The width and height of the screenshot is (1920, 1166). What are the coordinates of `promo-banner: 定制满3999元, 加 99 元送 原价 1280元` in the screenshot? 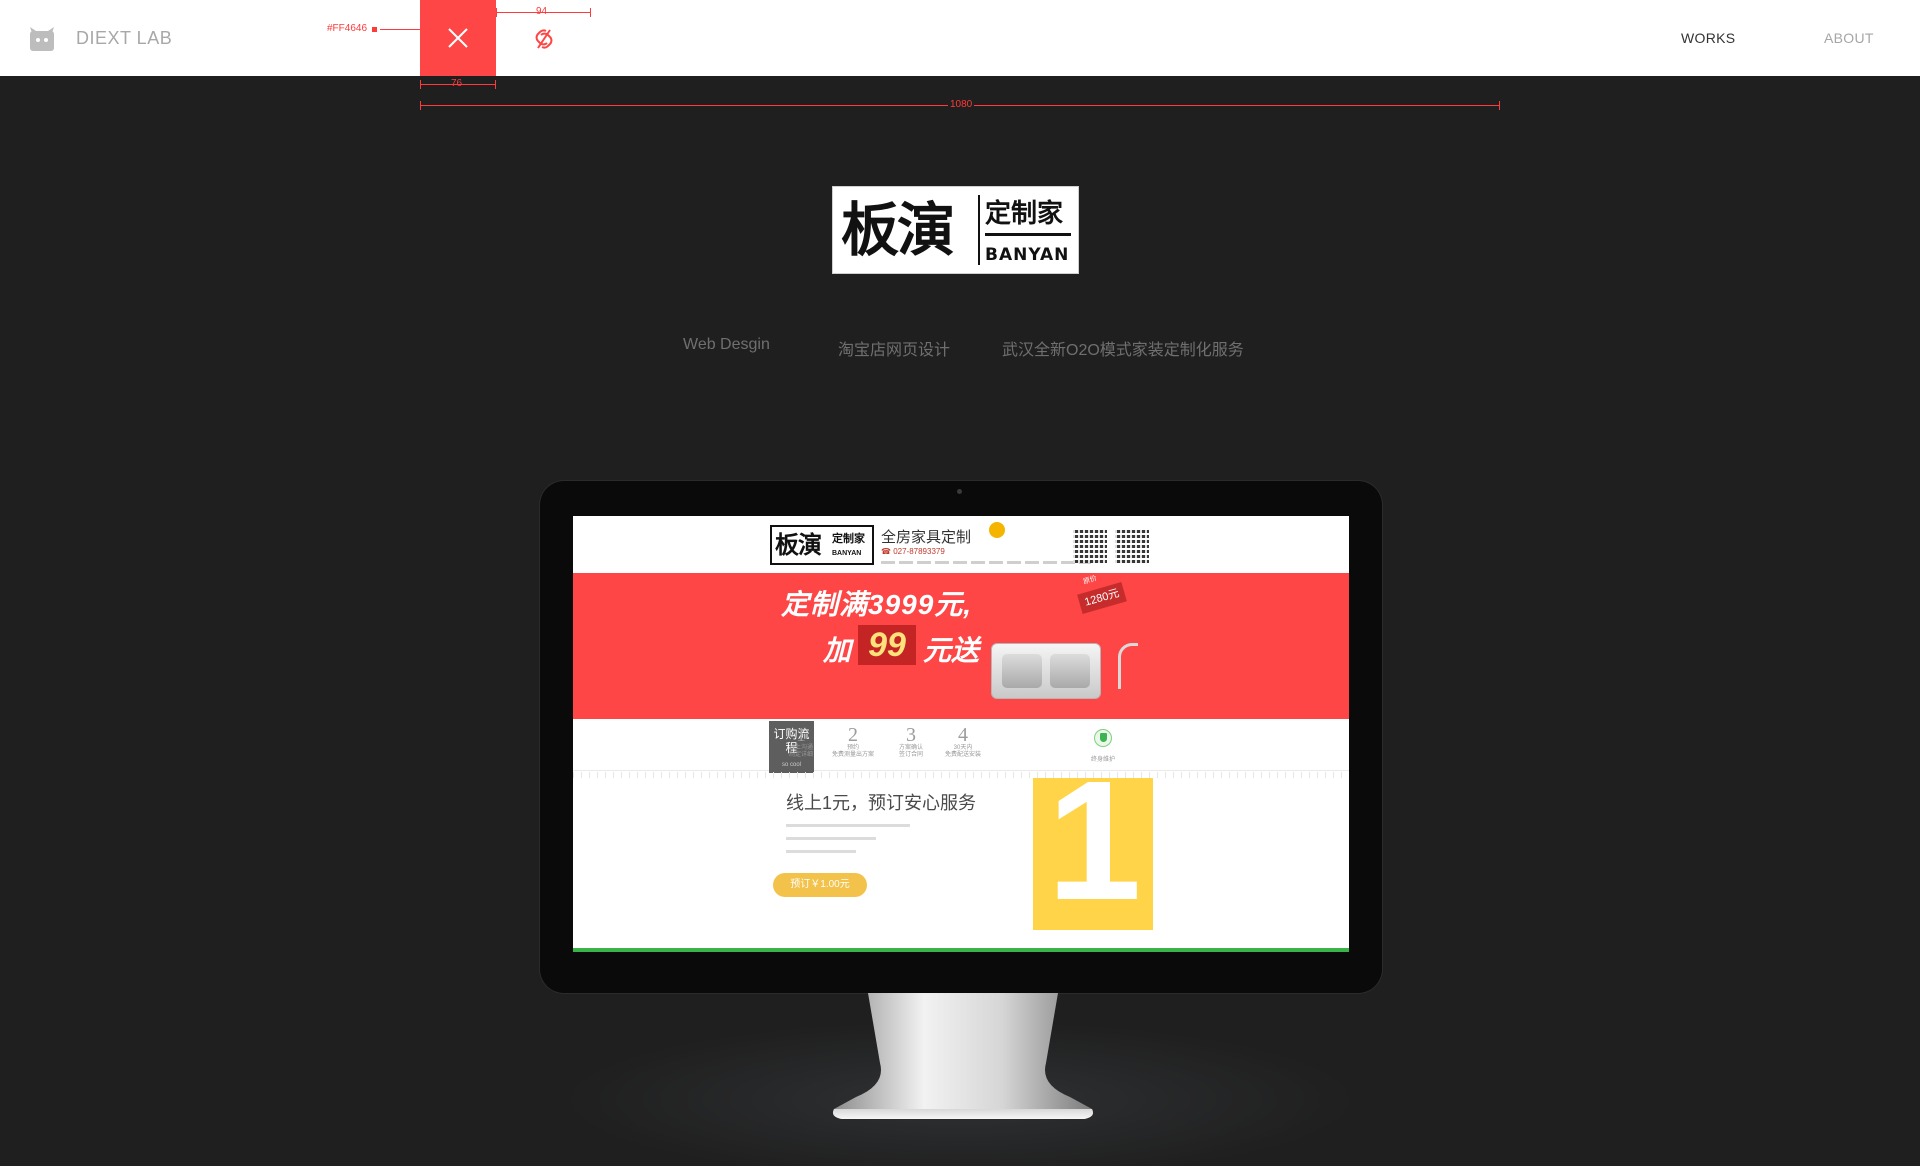 It's located at (961, 646).